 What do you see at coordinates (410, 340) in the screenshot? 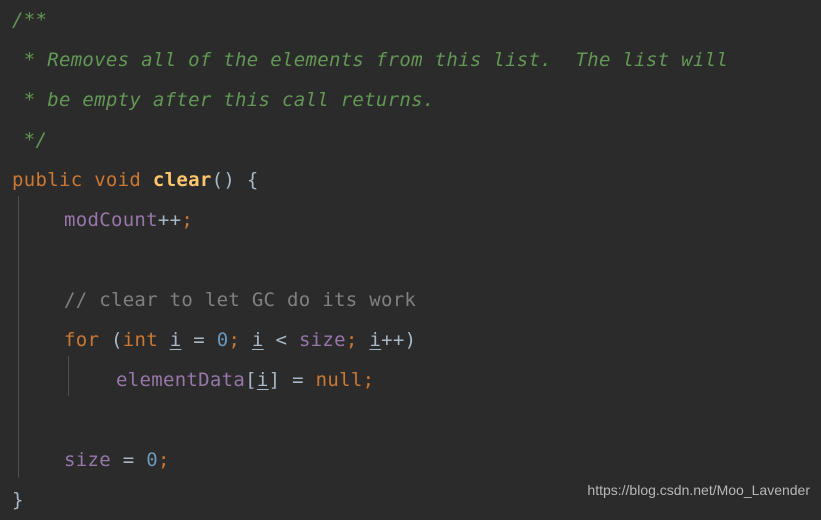
I see `code-token: )` at bounding box center [410, 340].